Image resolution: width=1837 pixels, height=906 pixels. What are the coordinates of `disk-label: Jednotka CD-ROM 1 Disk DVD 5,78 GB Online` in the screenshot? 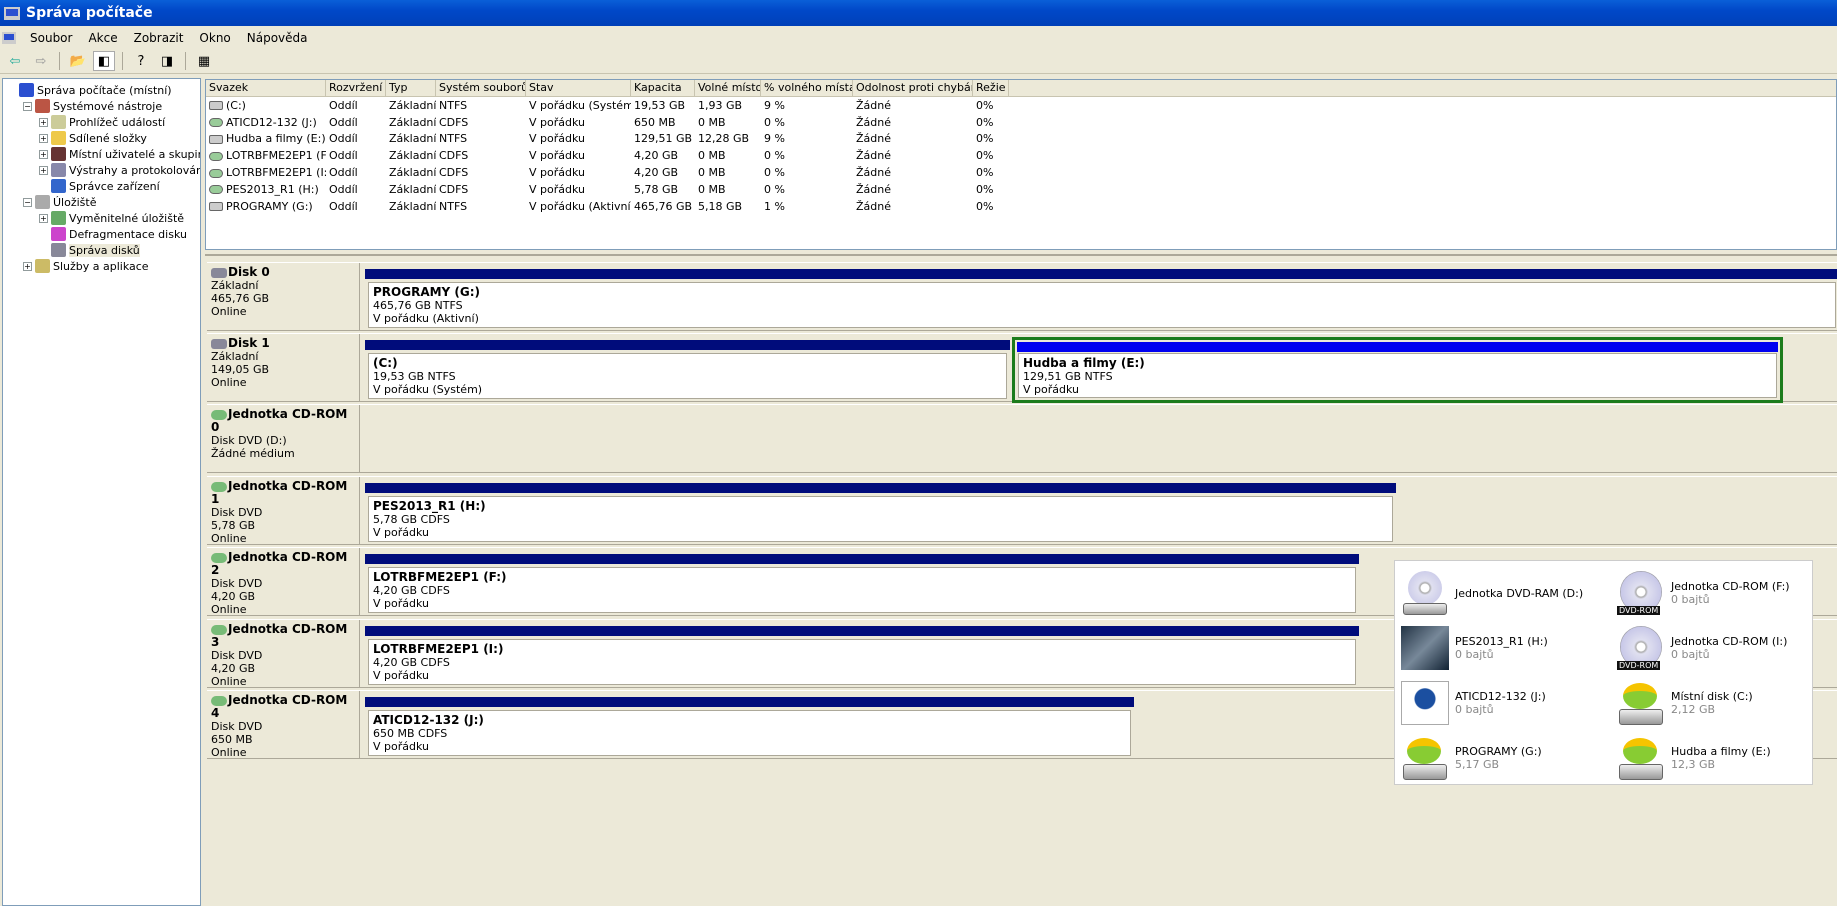 It's located at (283, 511).